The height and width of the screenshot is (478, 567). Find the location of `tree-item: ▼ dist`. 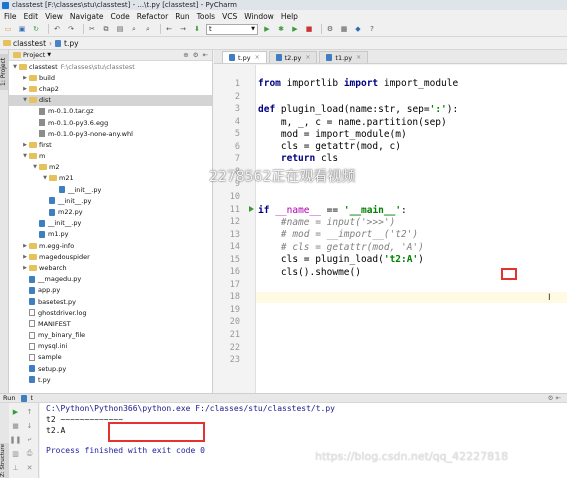

tree-item: ▼ dist is located at coordinates (110, 100).